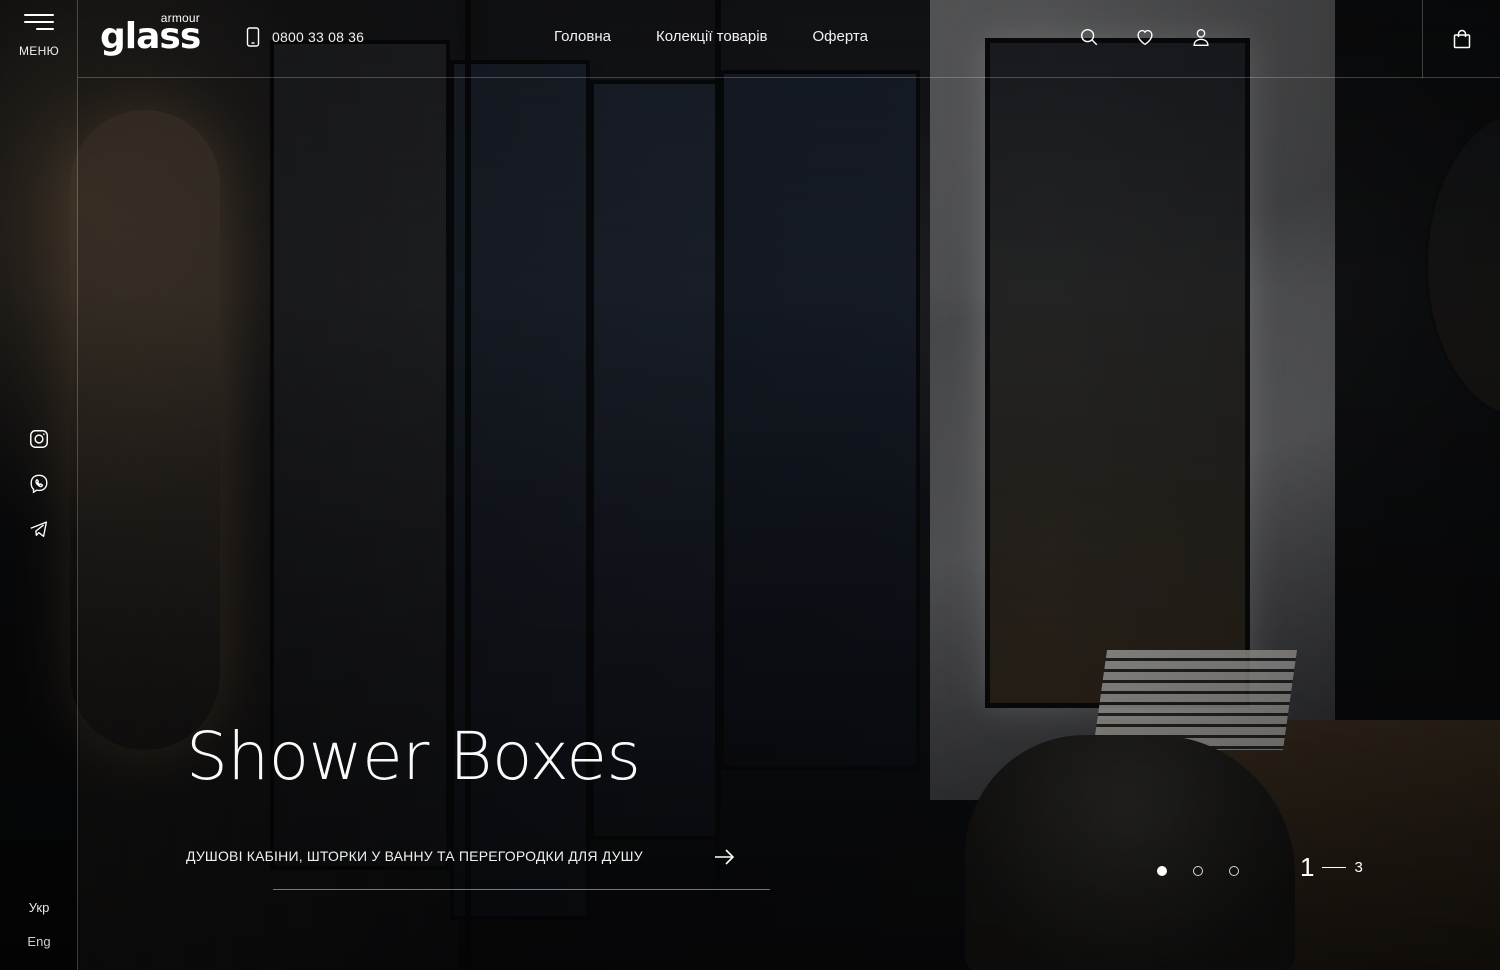 The image size is (1500, 970). What do you see at coordinates (39, 51) in the screenshot?
I see `menu-label: МЕНЮ` at bounding box center [39, 51].